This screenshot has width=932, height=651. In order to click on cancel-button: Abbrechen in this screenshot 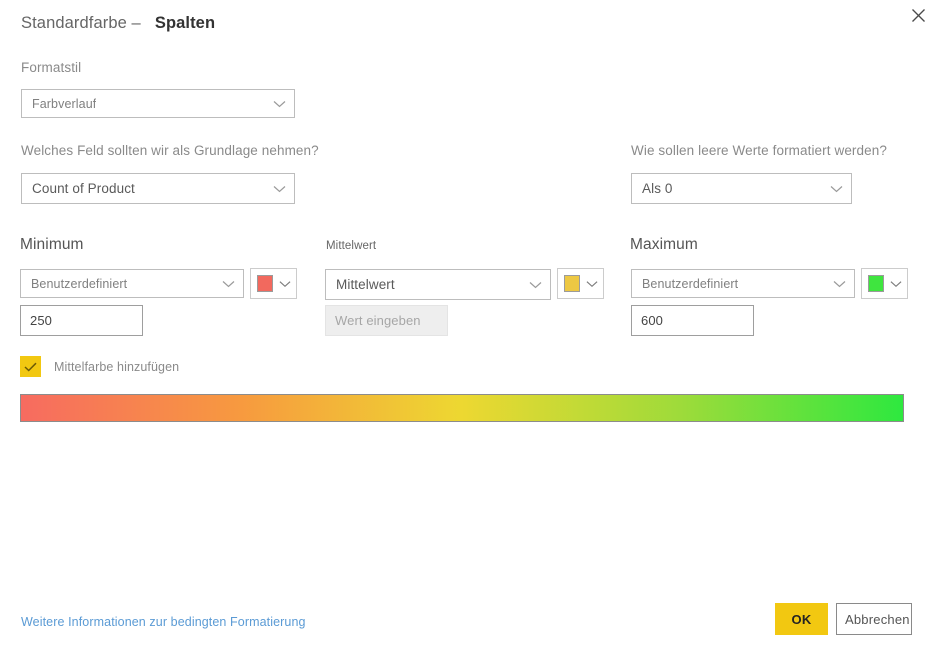, I will do `click(874, 619)`.